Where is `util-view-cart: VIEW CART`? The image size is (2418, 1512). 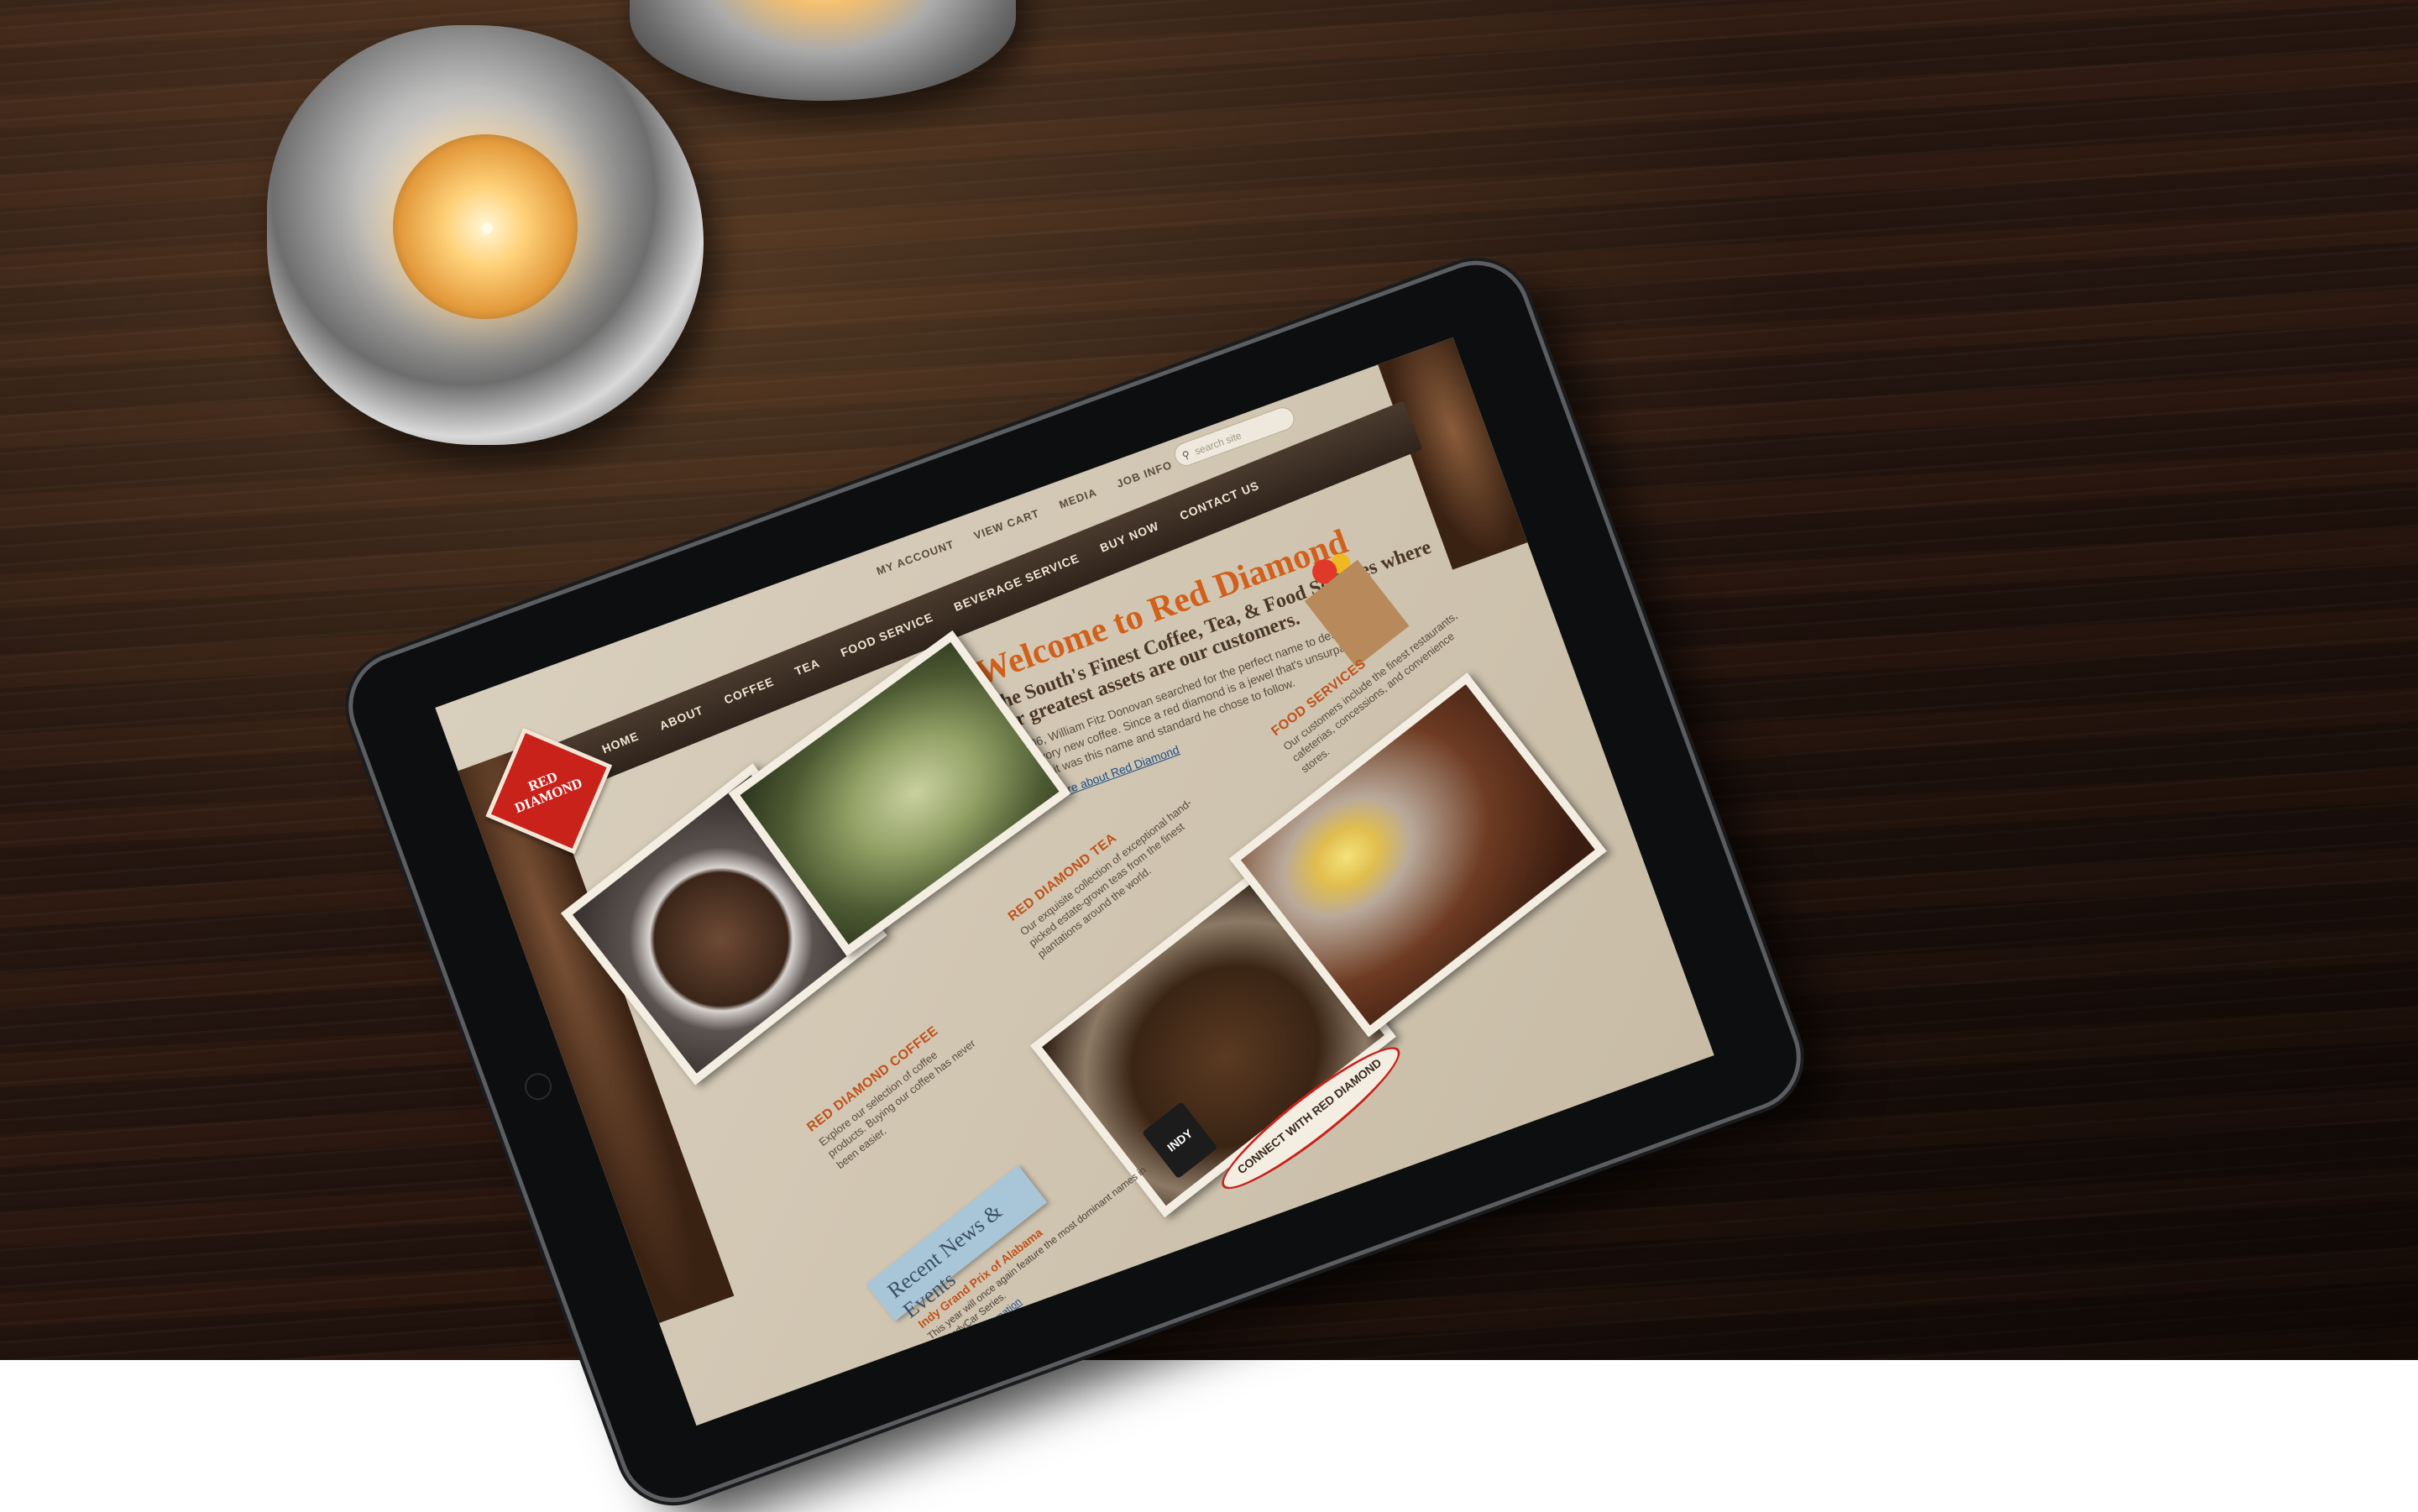 util-view-cart: VIEW CART is located at coordinates (1006, 523).